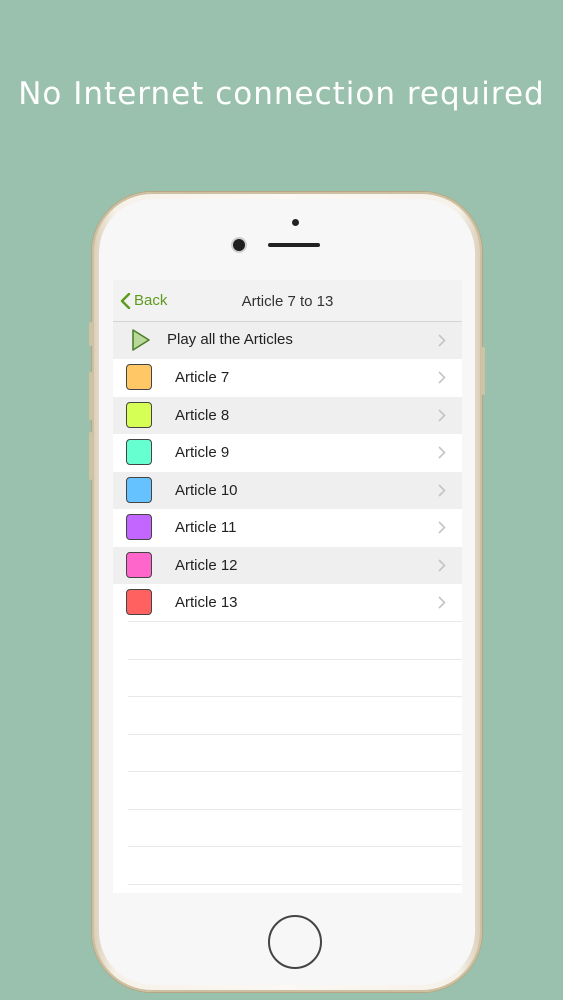 Image resolution: width=563 pixels, height=1000 pixels. I want to click on front-camera, so click(239, 245).